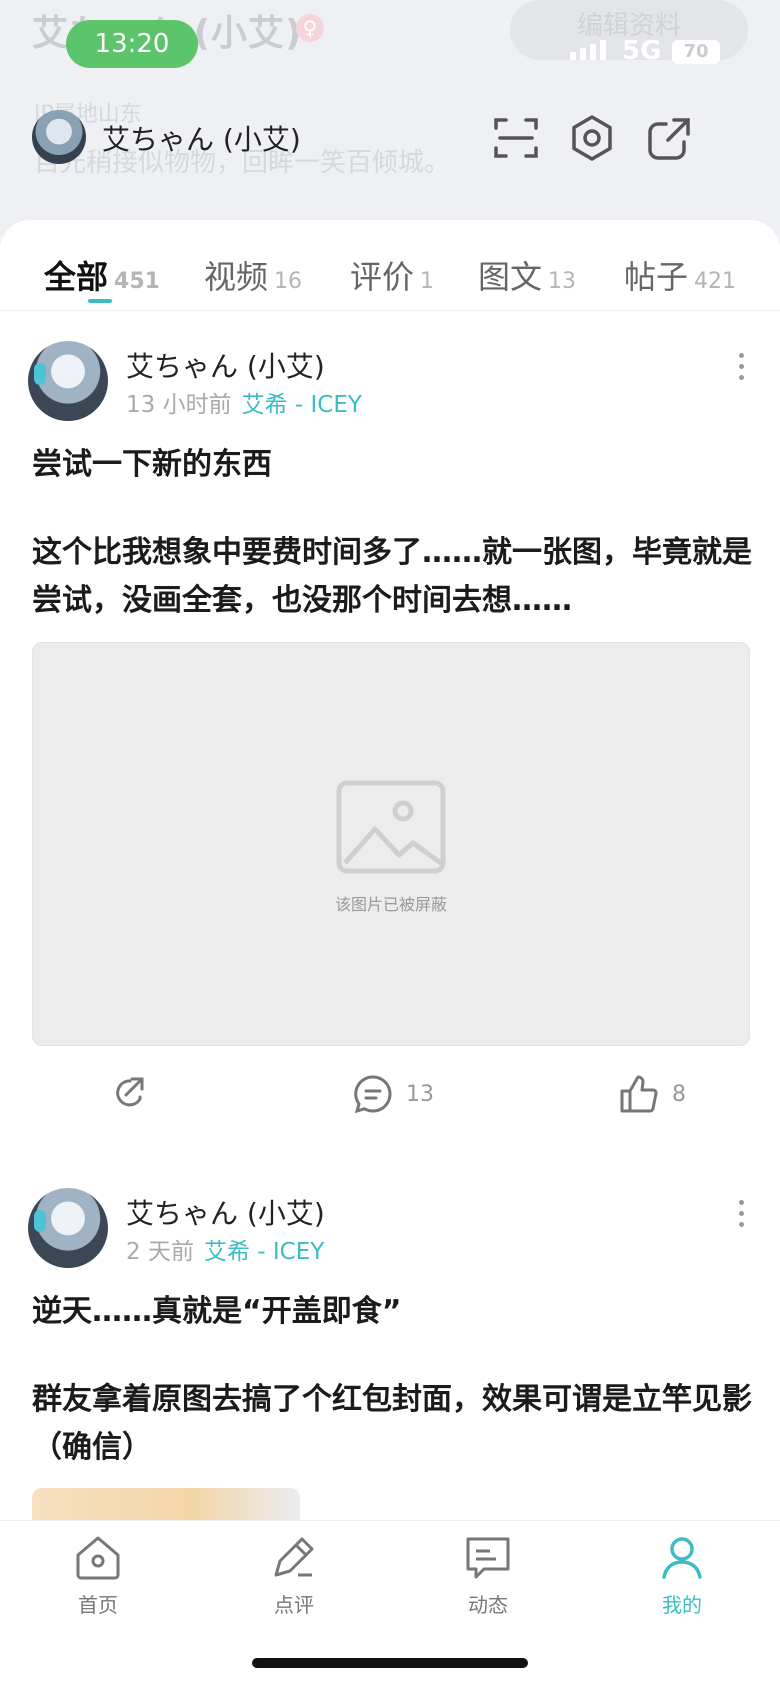 The image size is (780, 1689). What do you see at coordinates (288, 281) in the screenshot?
I see `tab-count: 16` at bounding box center [288, 281].